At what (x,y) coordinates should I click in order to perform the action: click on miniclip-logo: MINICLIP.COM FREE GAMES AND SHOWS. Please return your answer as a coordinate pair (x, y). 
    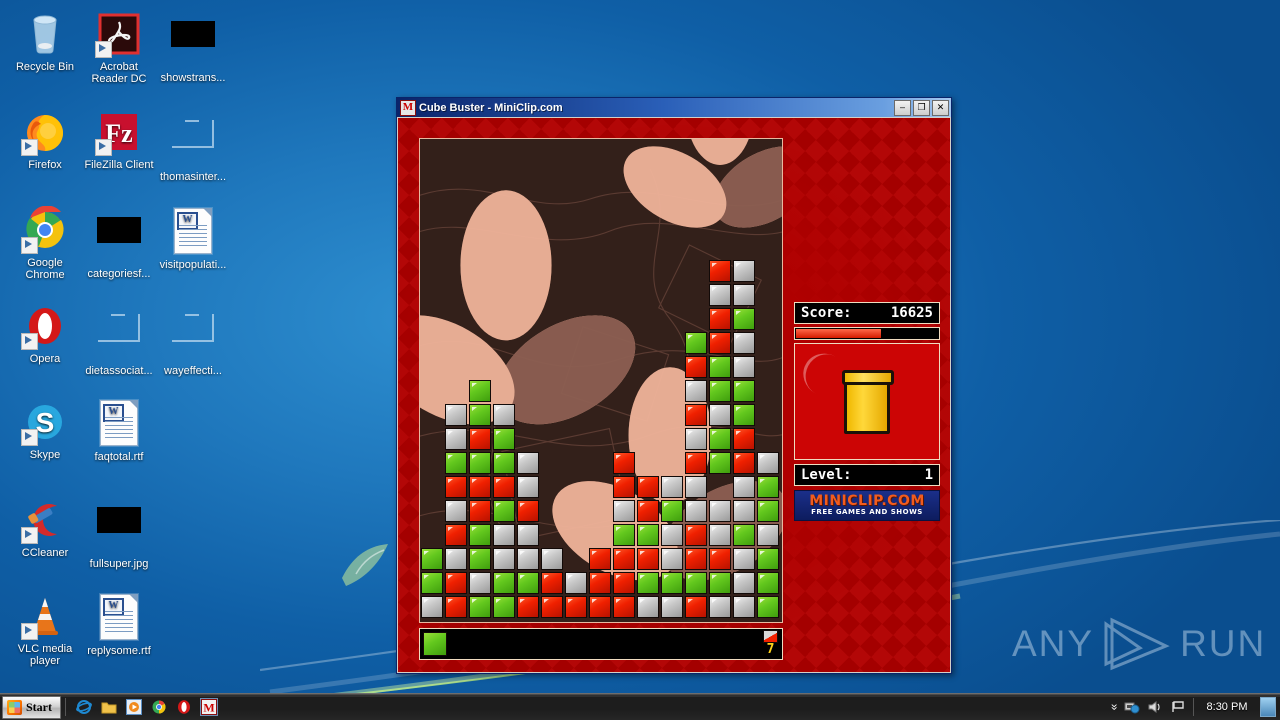
    Looking at the image, I should click on (867, 505).